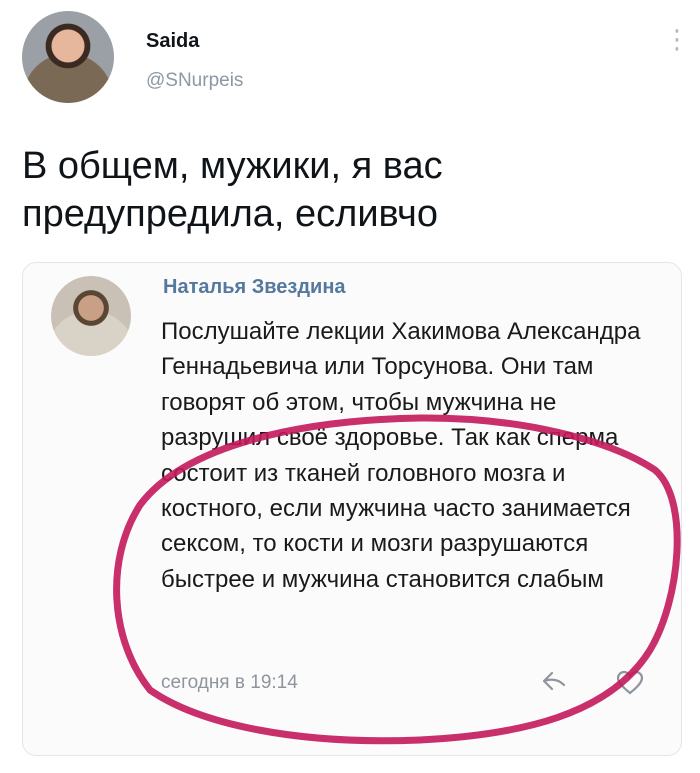  Describe the element at coordinates (172, 41) in the screenshot. I see `author-name: Saida` at that location.